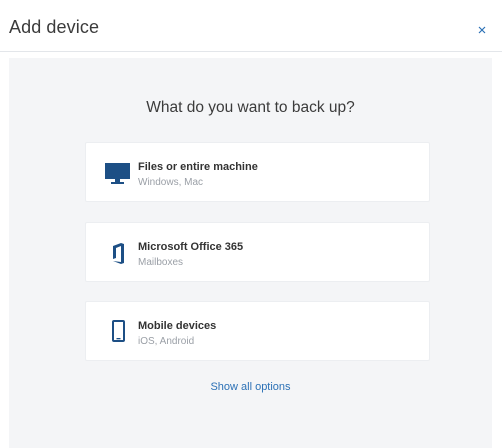  Describe the element at coordinates (177, 326) in the screenshot. I see `option-title: Mobile devices` at that location.